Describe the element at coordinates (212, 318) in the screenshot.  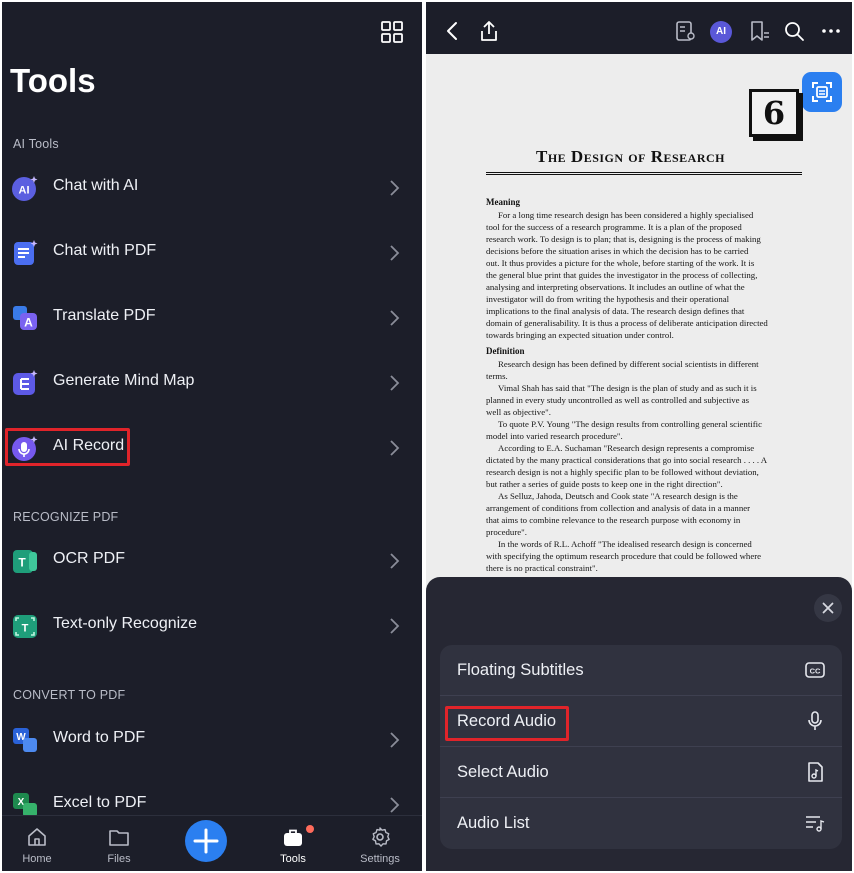
I see `tool-translate-pdf: A Translate PDF` at that location.